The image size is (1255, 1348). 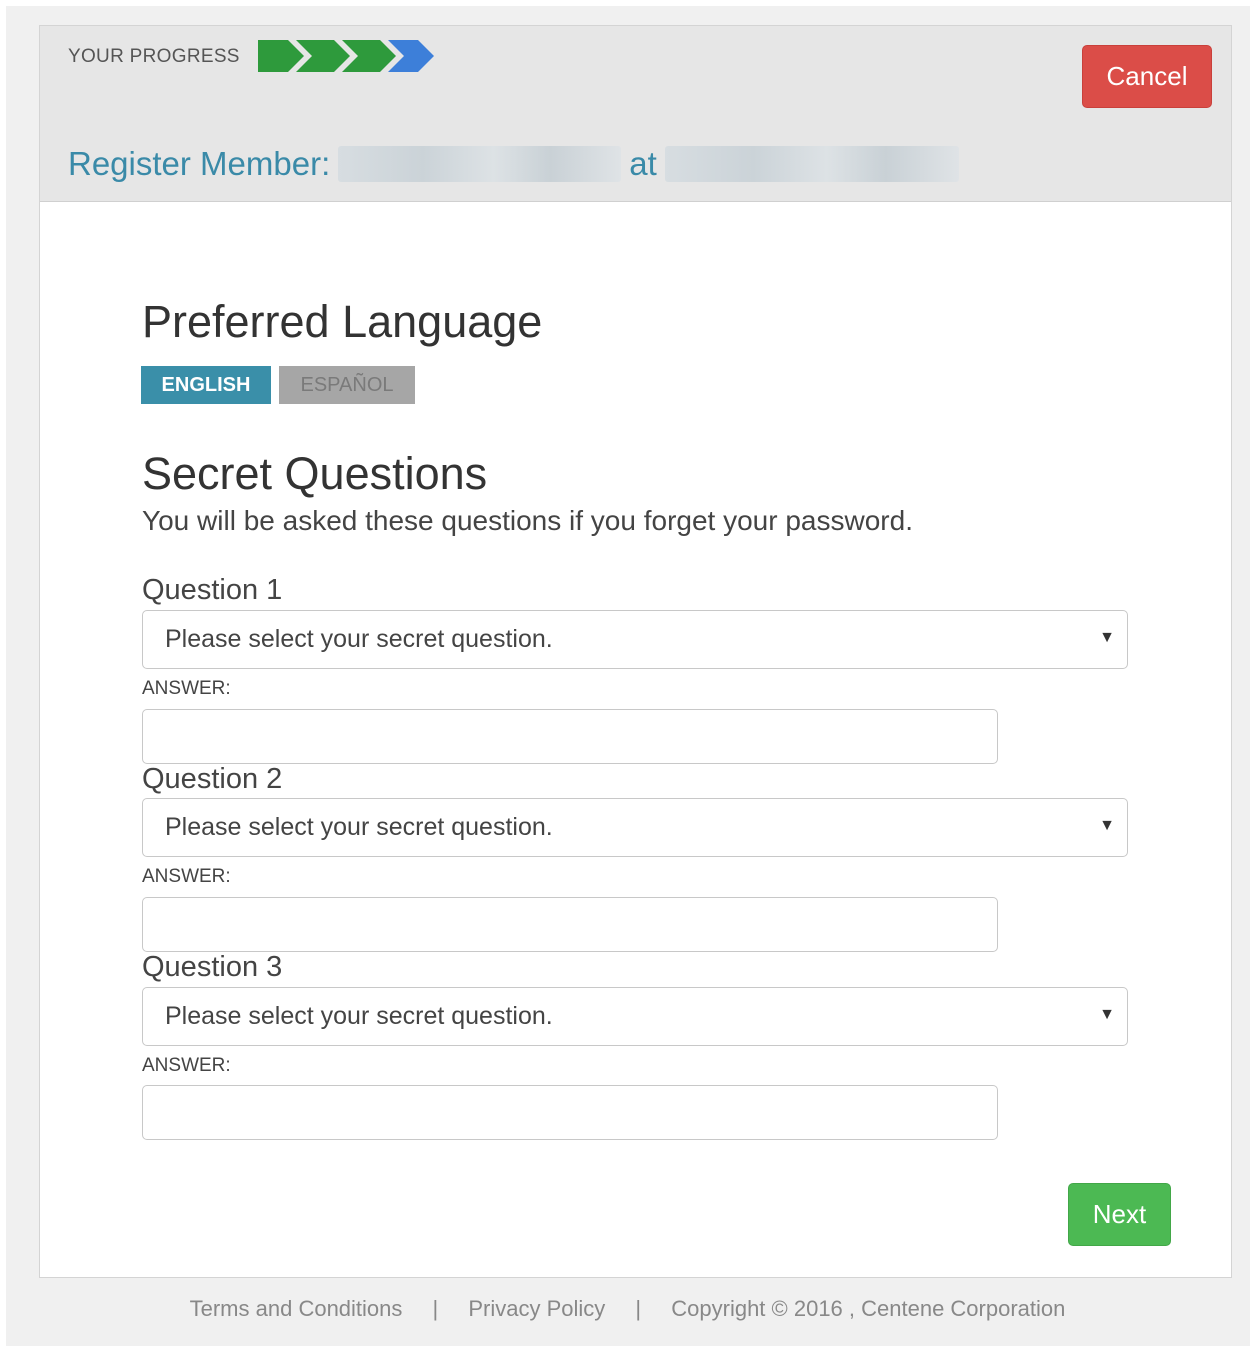 What do you see at coordinates (281, 56) in the screenshot?
I see `progress-step-1-icon` at bounding box center [281, 56].